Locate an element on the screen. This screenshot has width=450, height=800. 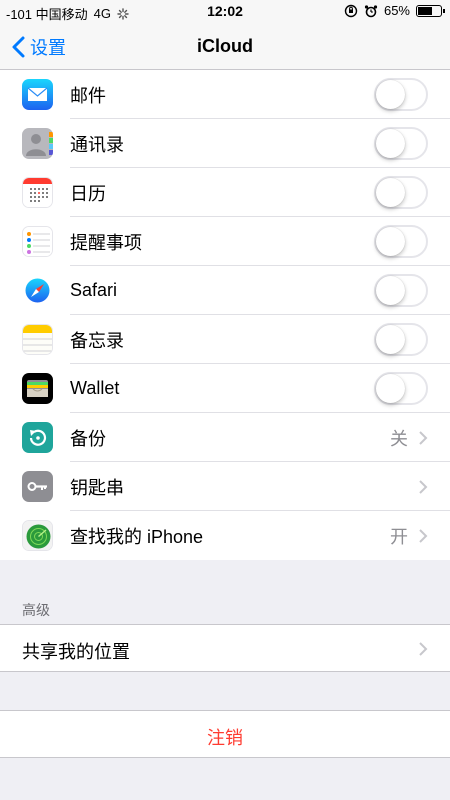
notes-toggle is located at coordinates (401, 339).